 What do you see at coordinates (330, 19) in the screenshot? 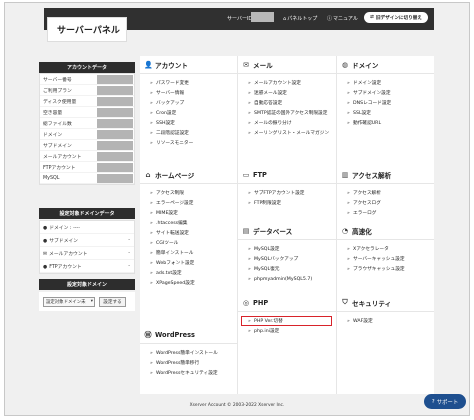
I see `question-icon: ⓘ` at bounding box center [330, 19].